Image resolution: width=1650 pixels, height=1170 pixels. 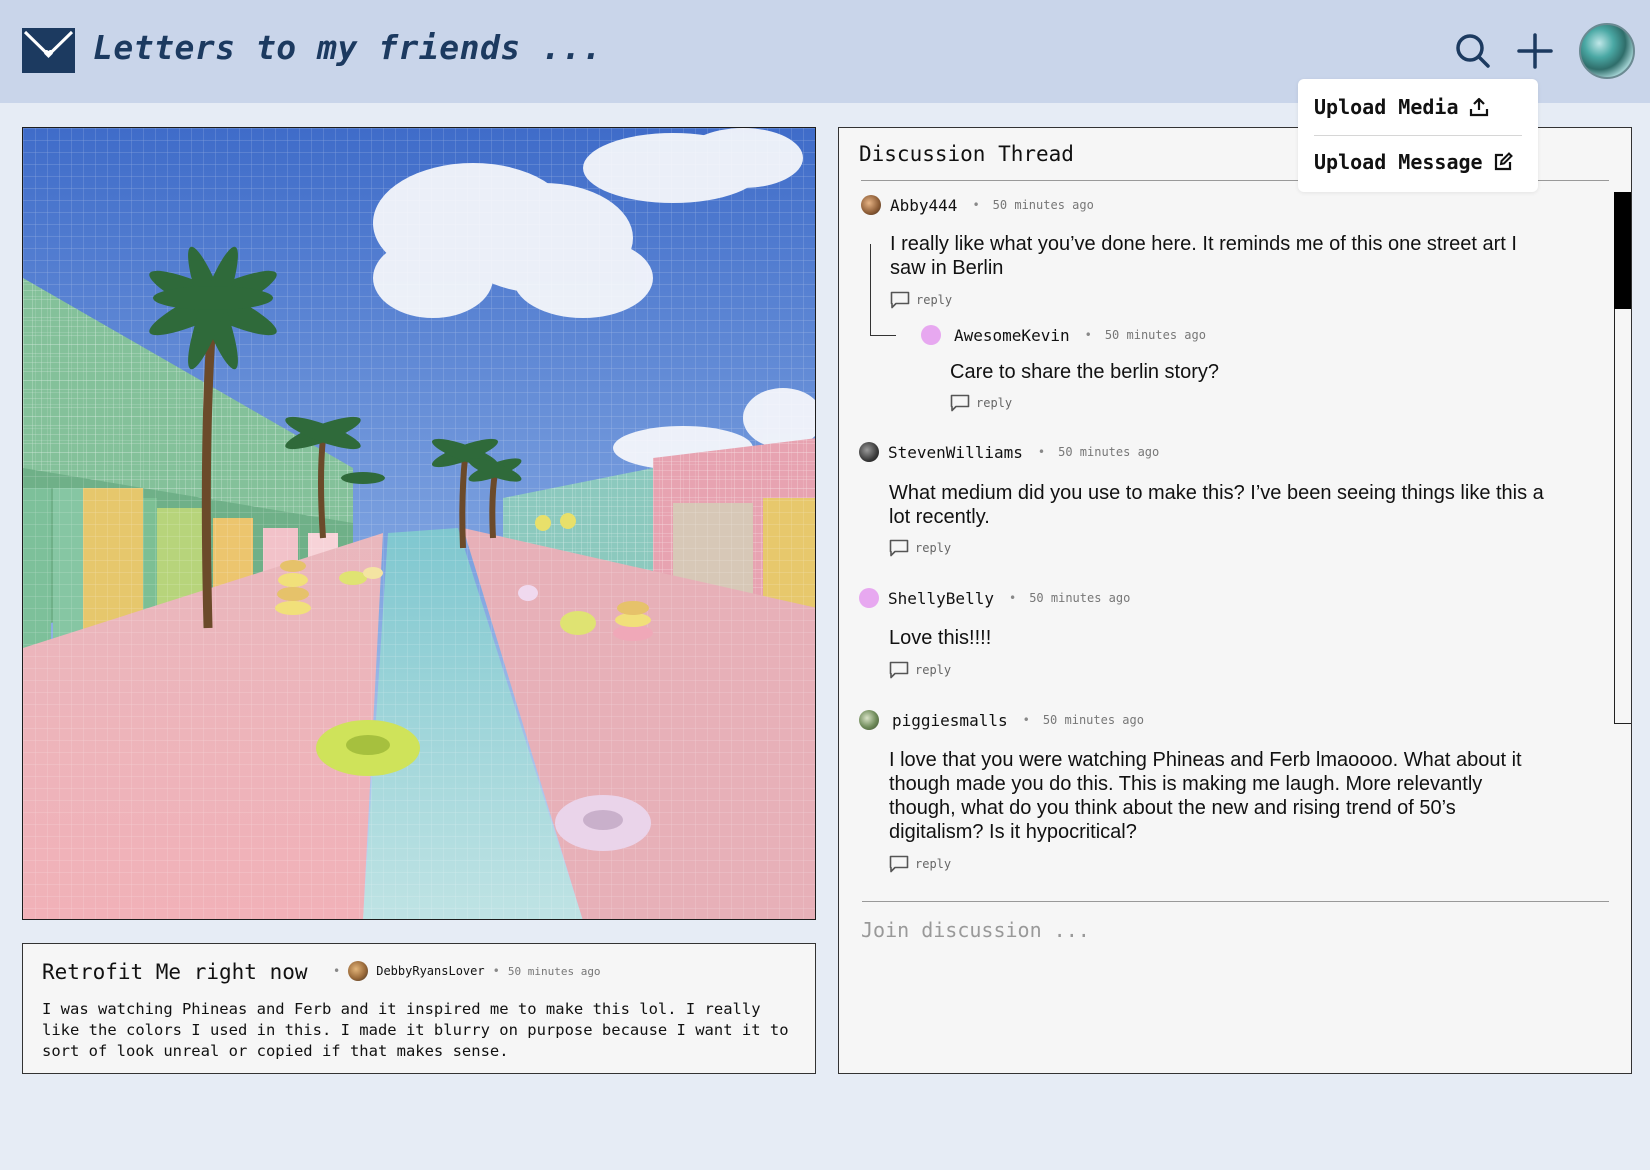 What do you see at coordinates (554, 971) in the screenshot?
I see `post-timestamp: 50 minutes ago` at bounding box center [554, 971].